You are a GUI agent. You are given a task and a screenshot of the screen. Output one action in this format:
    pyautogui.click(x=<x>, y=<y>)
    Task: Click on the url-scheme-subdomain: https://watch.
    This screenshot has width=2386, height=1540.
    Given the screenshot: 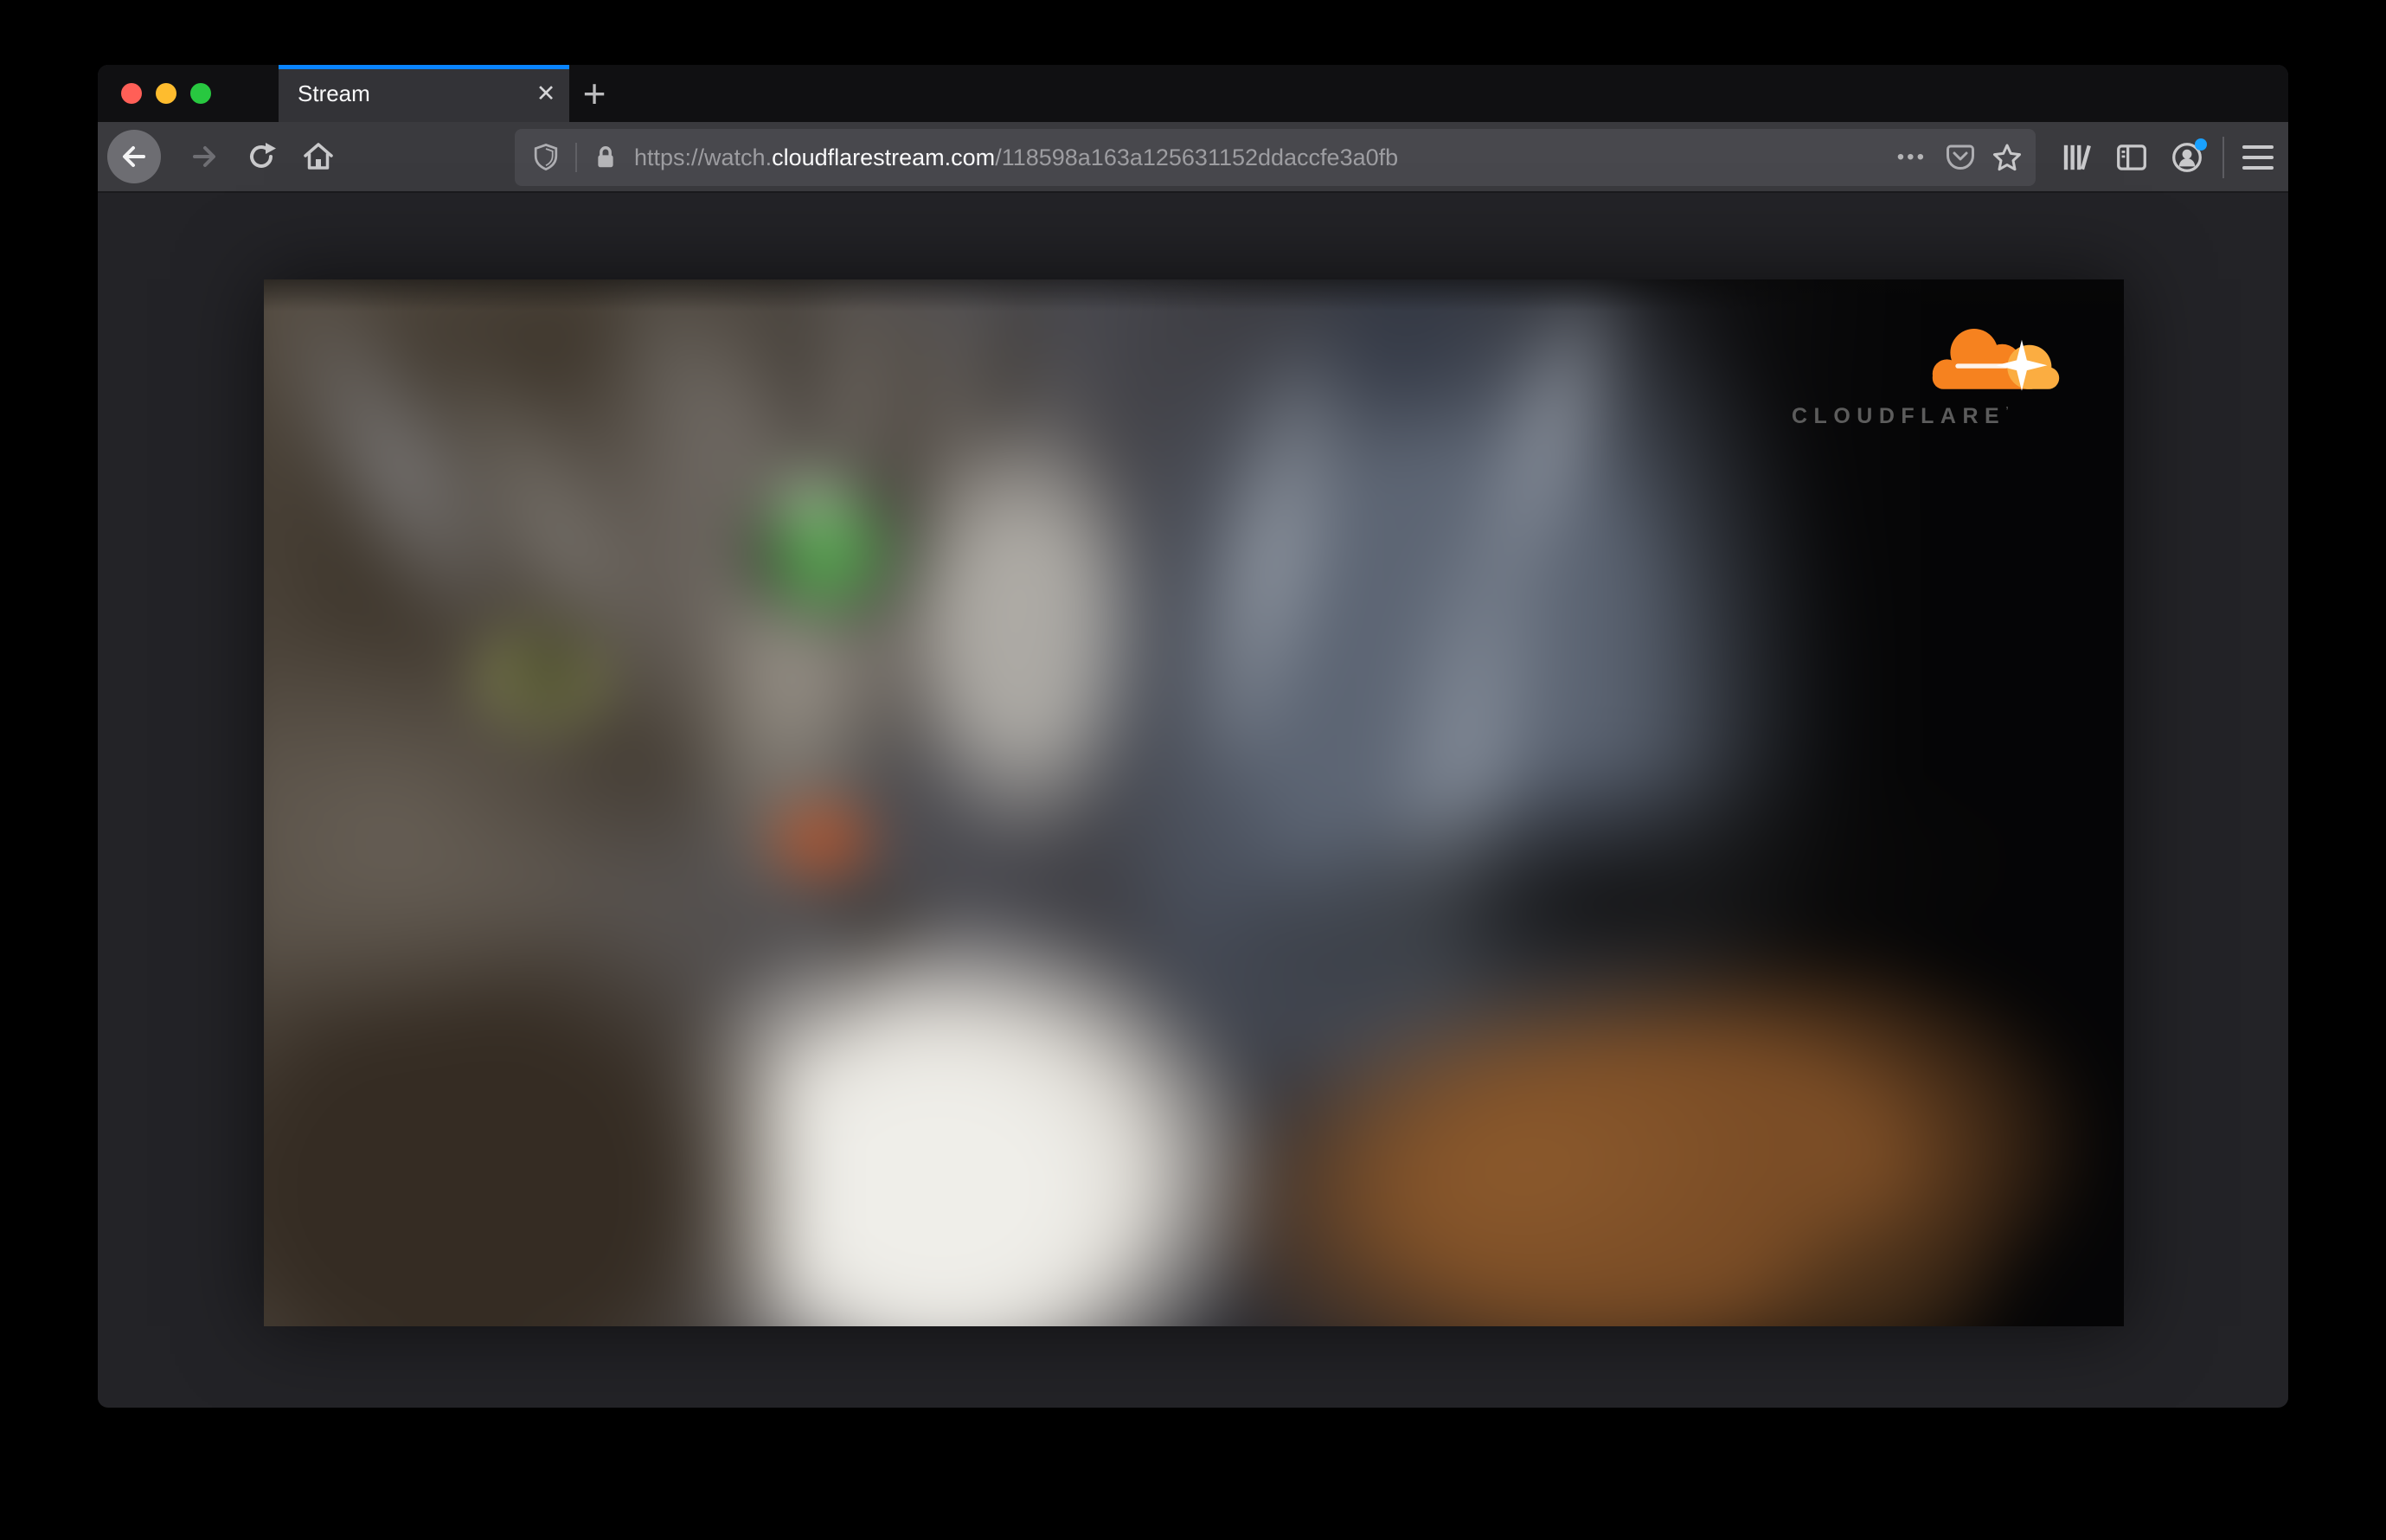 What is the action you would take?
    pyautogui.click(x=704, y=157)
    